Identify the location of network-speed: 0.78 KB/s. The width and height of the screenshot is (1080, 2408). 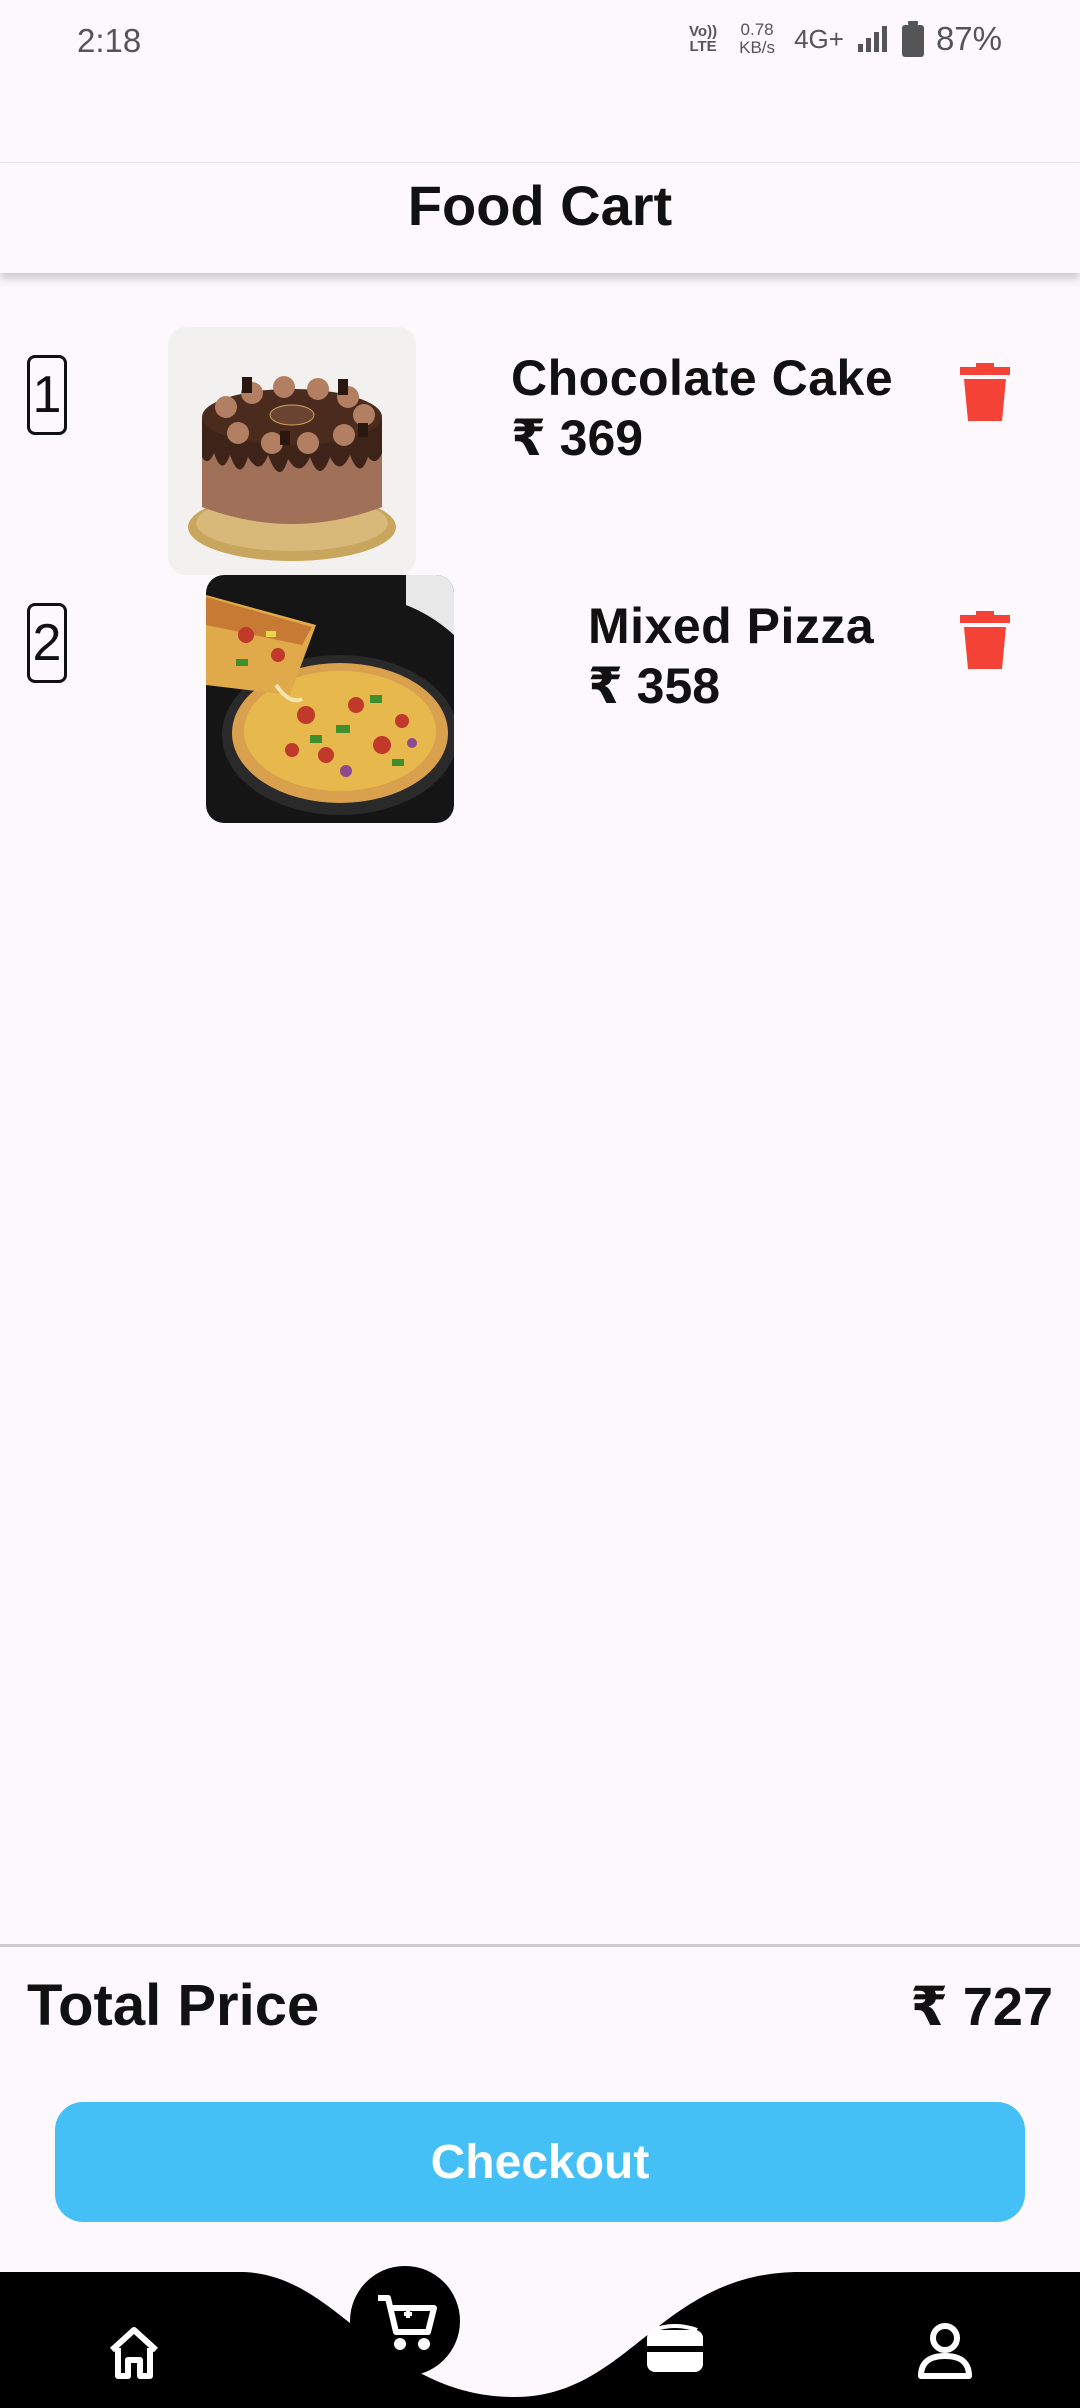
(757, 38).